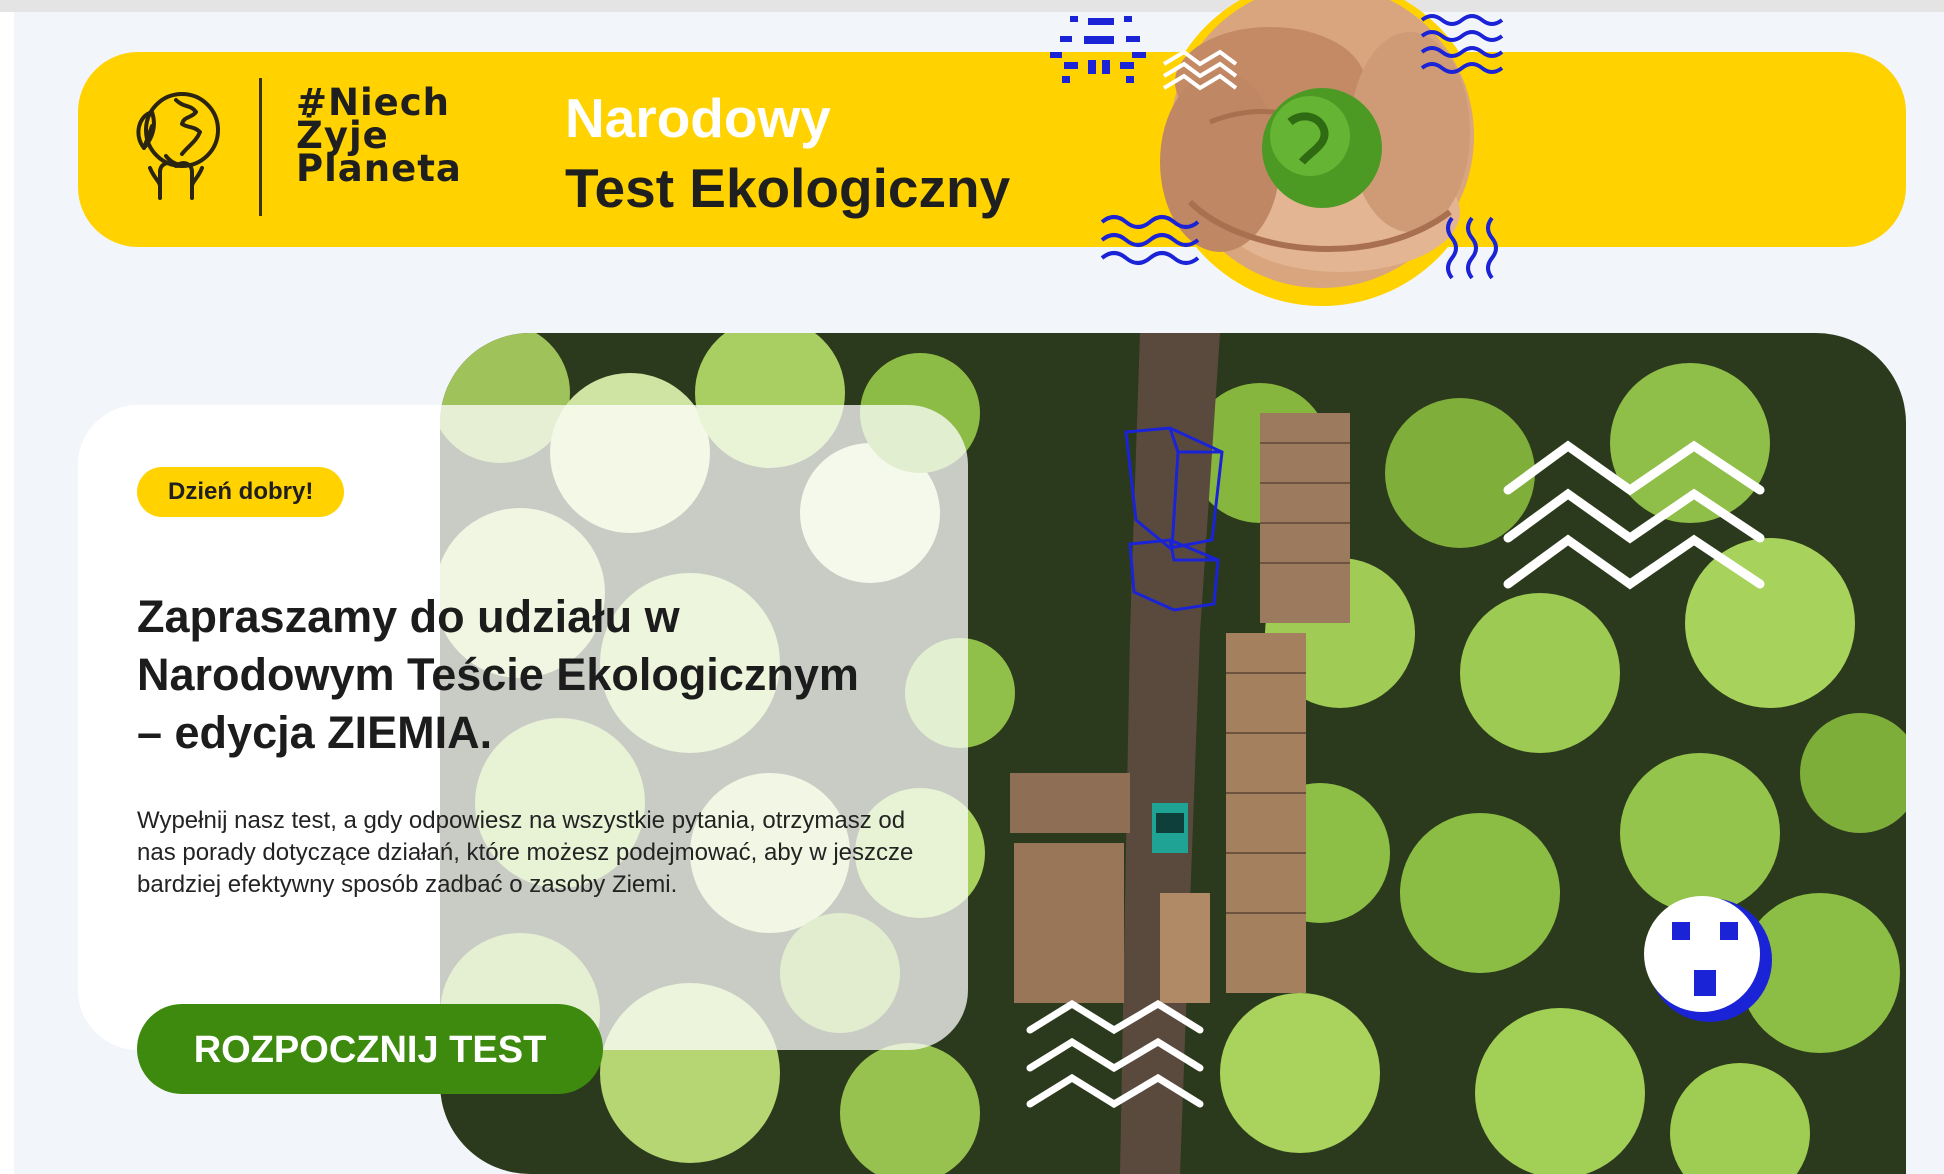  What do you see at coordinates (698, 118) in the screenshot?
I see `page-title-line-1: Narodowy` at bounding box center [698, 118].